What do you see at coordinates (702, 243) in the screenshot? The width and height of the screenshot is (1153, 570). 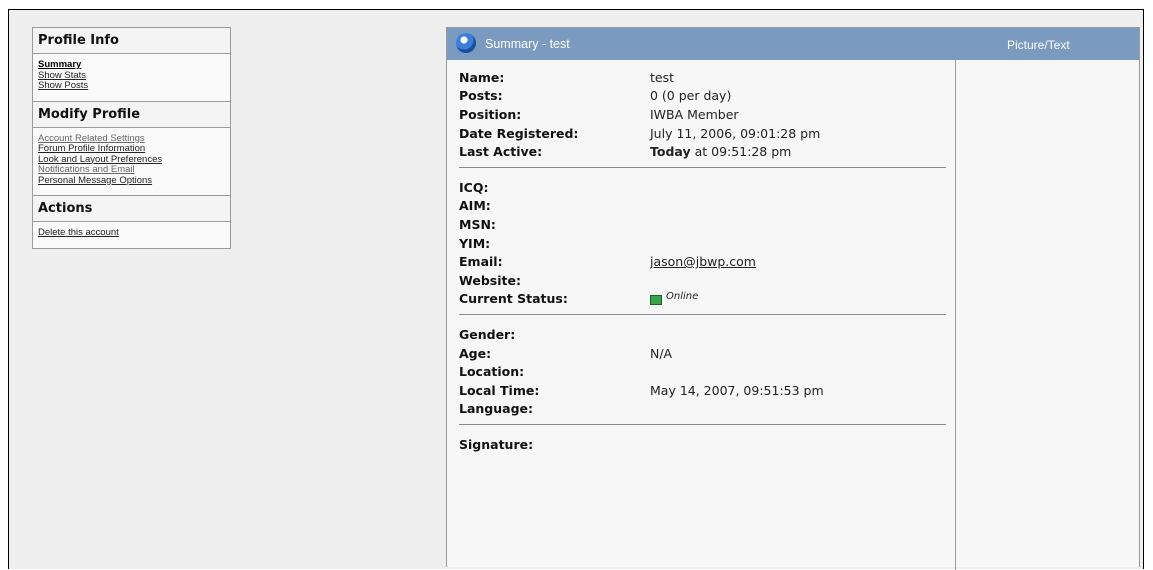 I see `yim-row: YIM:` at bounding box center [702, 243].